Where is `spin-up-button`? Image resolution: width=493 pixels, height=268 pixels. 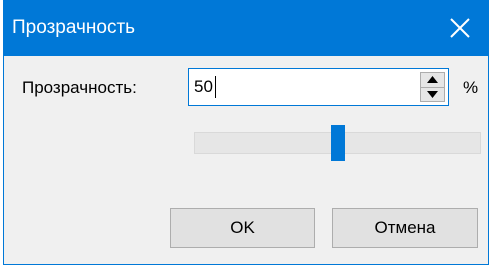
spin-up-button is located at coordinates (432, 80).